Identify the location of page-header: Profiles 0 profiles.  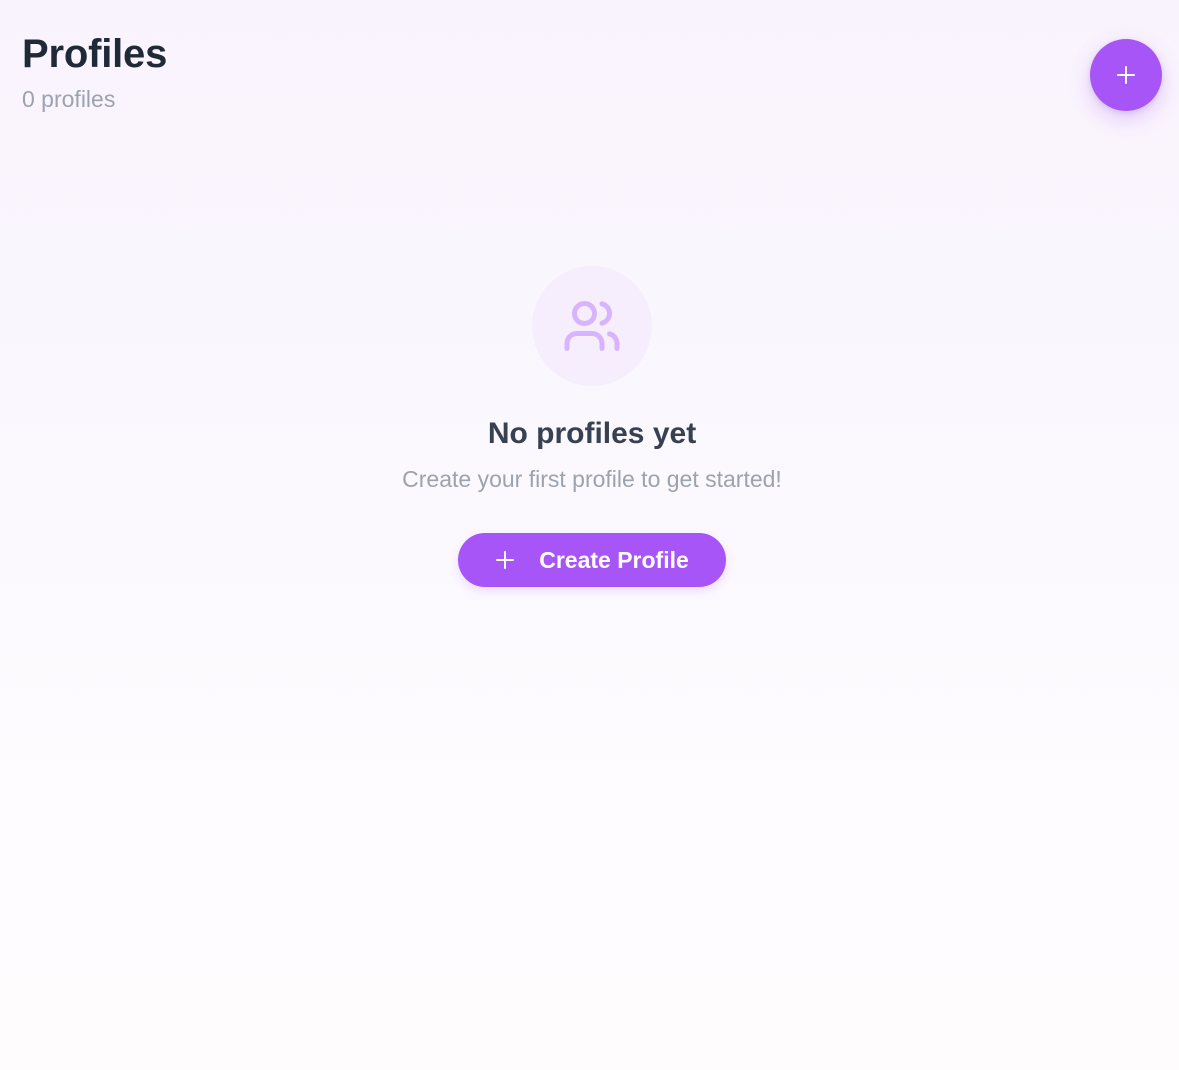
(94, 72).